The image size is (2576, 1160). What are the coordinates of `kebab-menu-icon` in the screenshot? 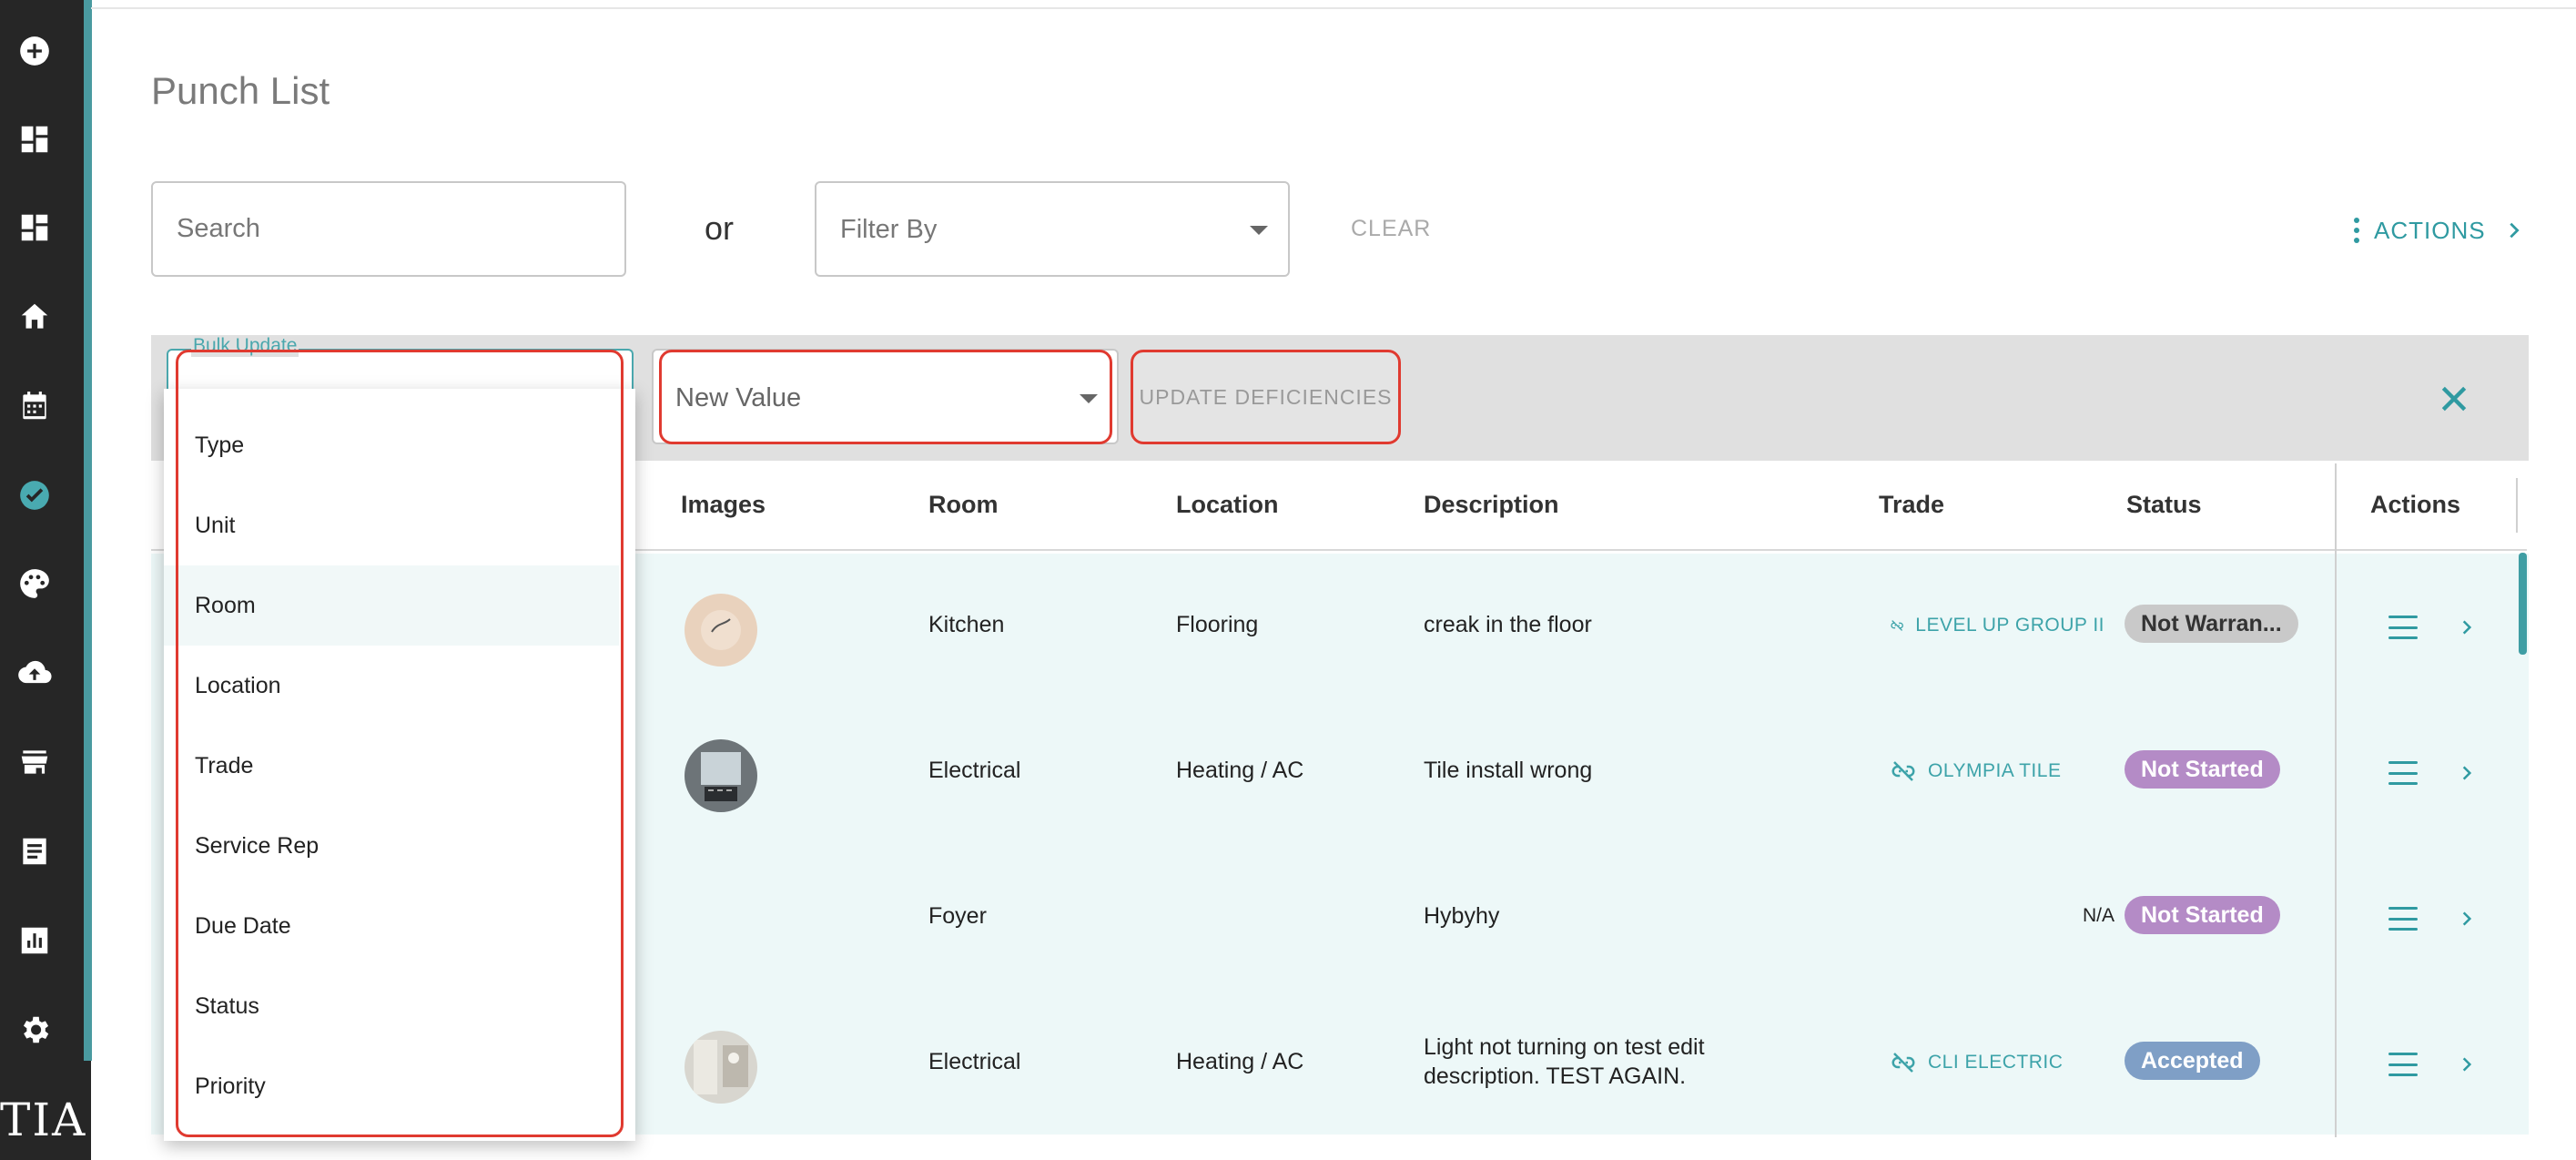 It's located at (2356, 230).